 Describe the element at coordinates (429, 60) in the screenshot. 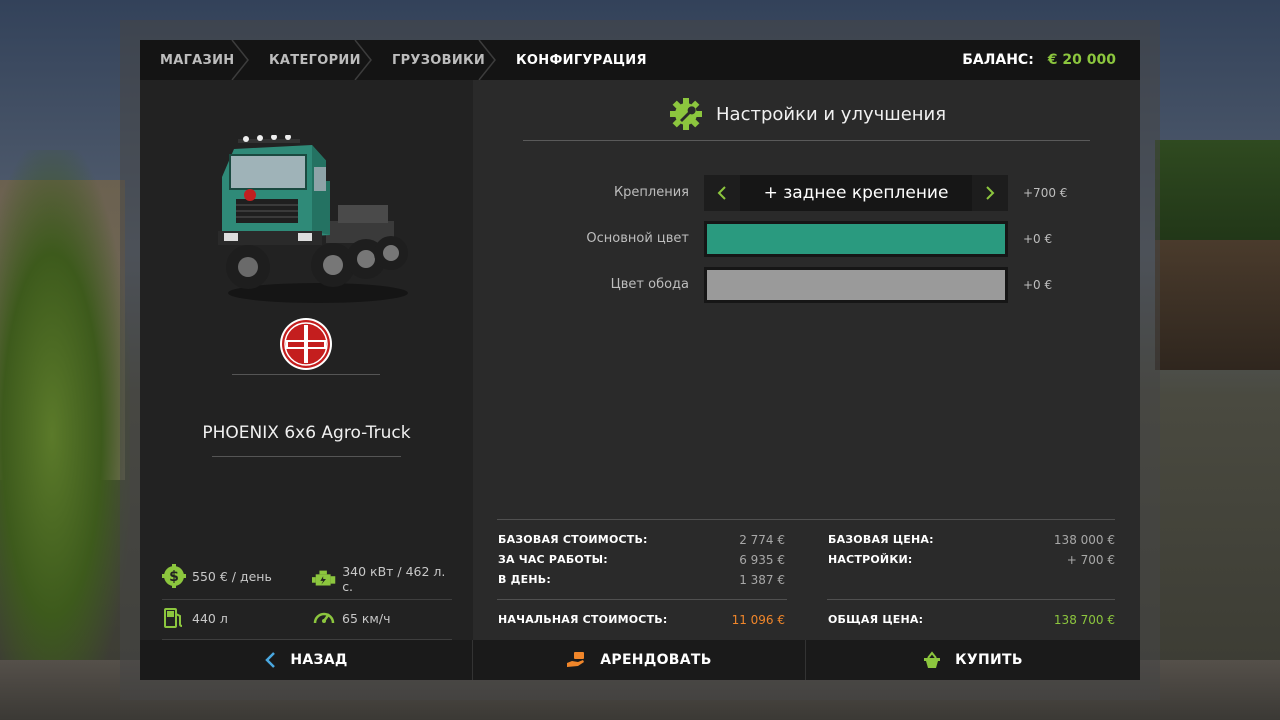

I see `breadcrumb-trucks: ГРУЗОВИКИ` at that location.